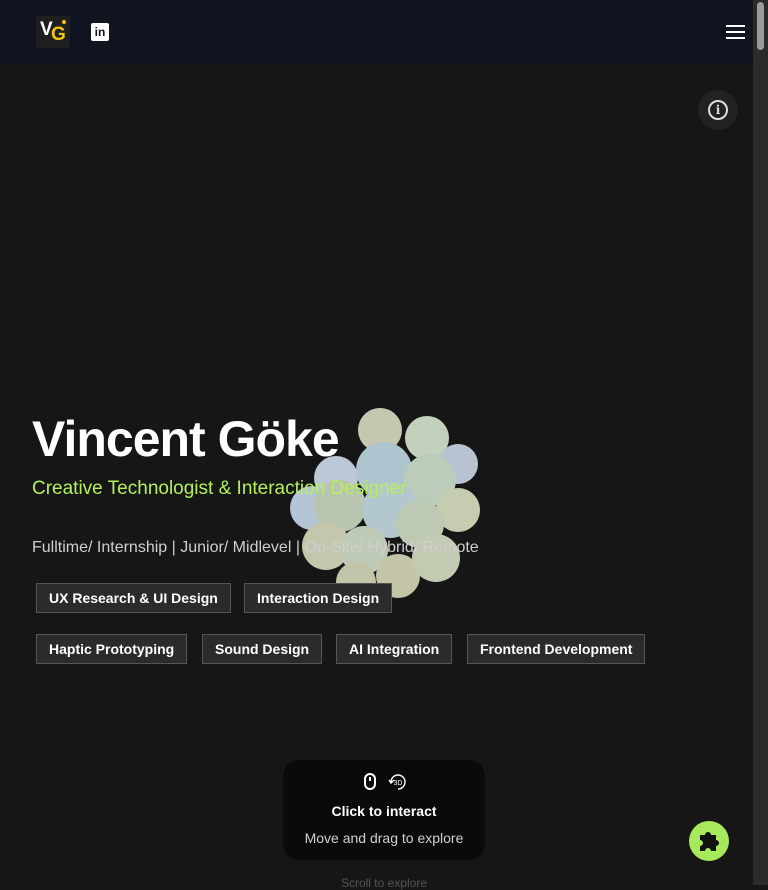 This screenshot has width=768, height=890. What do you see at coordinates (384, 883) in the screenshot?
I see `scroll-cue: Scroll to explore` at bounding box center [384, 883].